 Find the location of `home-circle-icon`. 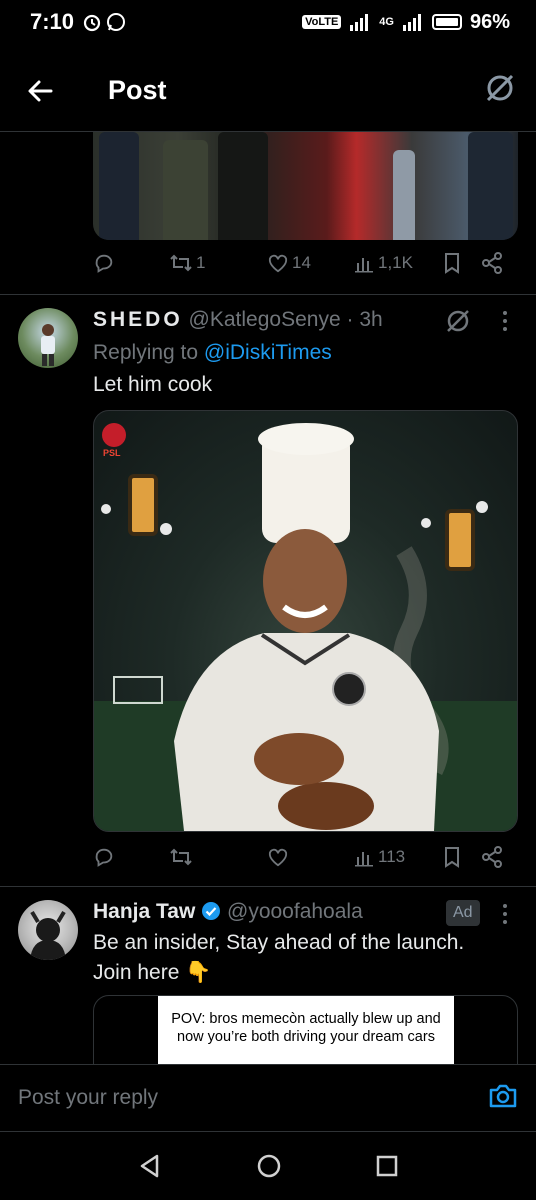

home-circle-icon is located at coordinates (269, 1166).